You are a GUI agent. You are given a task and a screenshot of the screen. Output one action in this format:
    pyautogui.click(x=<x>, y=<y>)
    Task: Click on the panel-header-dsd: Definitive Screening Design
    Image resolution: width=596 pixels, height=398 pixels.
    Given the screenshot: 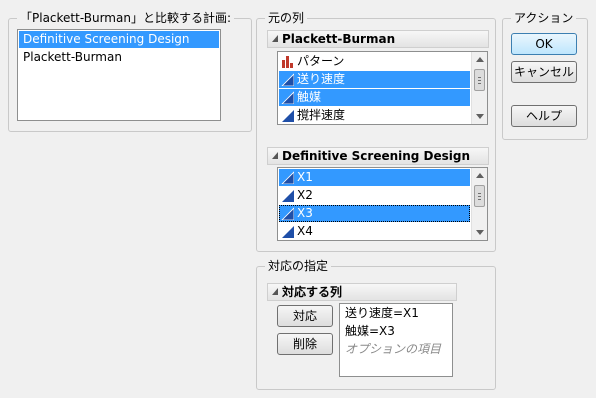 What is the action you would take?
    pyautogui.click(x=378, y=156)
    